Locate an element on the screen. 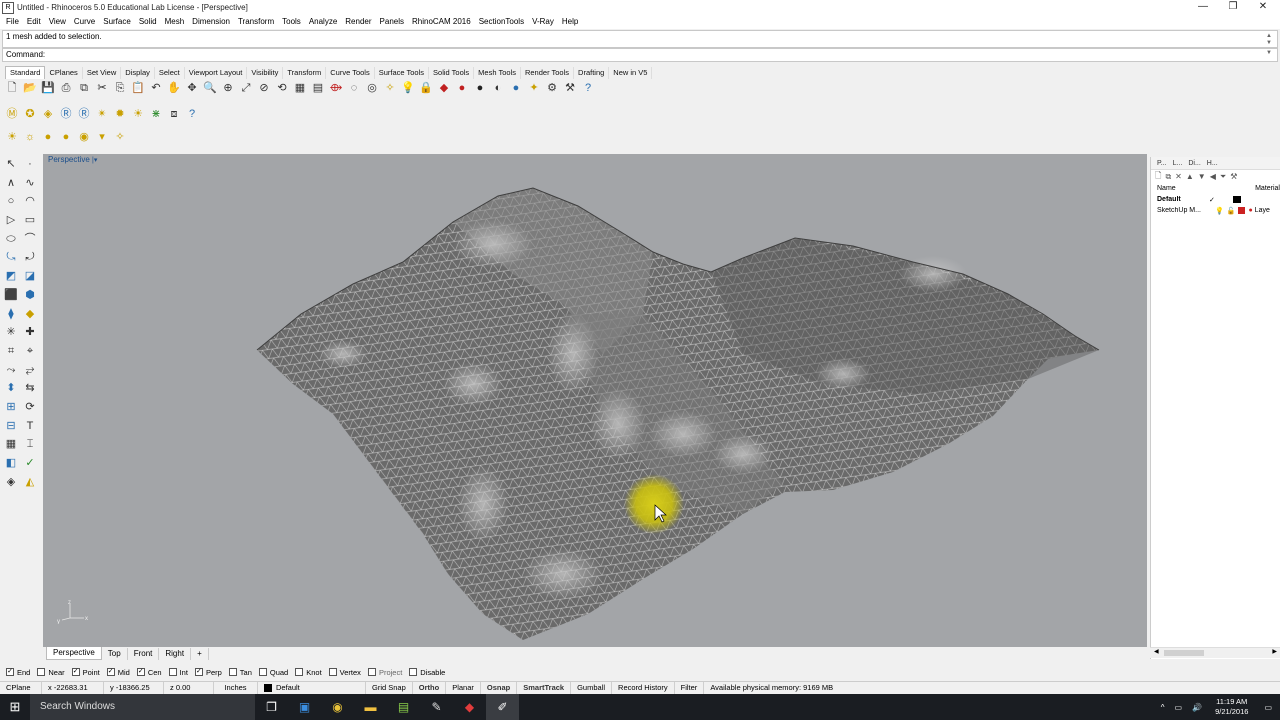 Image resolution: width=1280 pixels, height=720 pixels. osnap-project: Project is located at coordinates (384, 672).